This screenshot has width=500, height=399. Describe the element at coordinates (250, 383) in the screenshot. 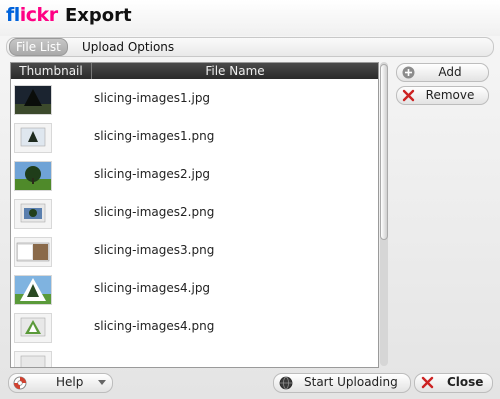

I see `bottom-bar: Help Start Uploading Close` at that location.